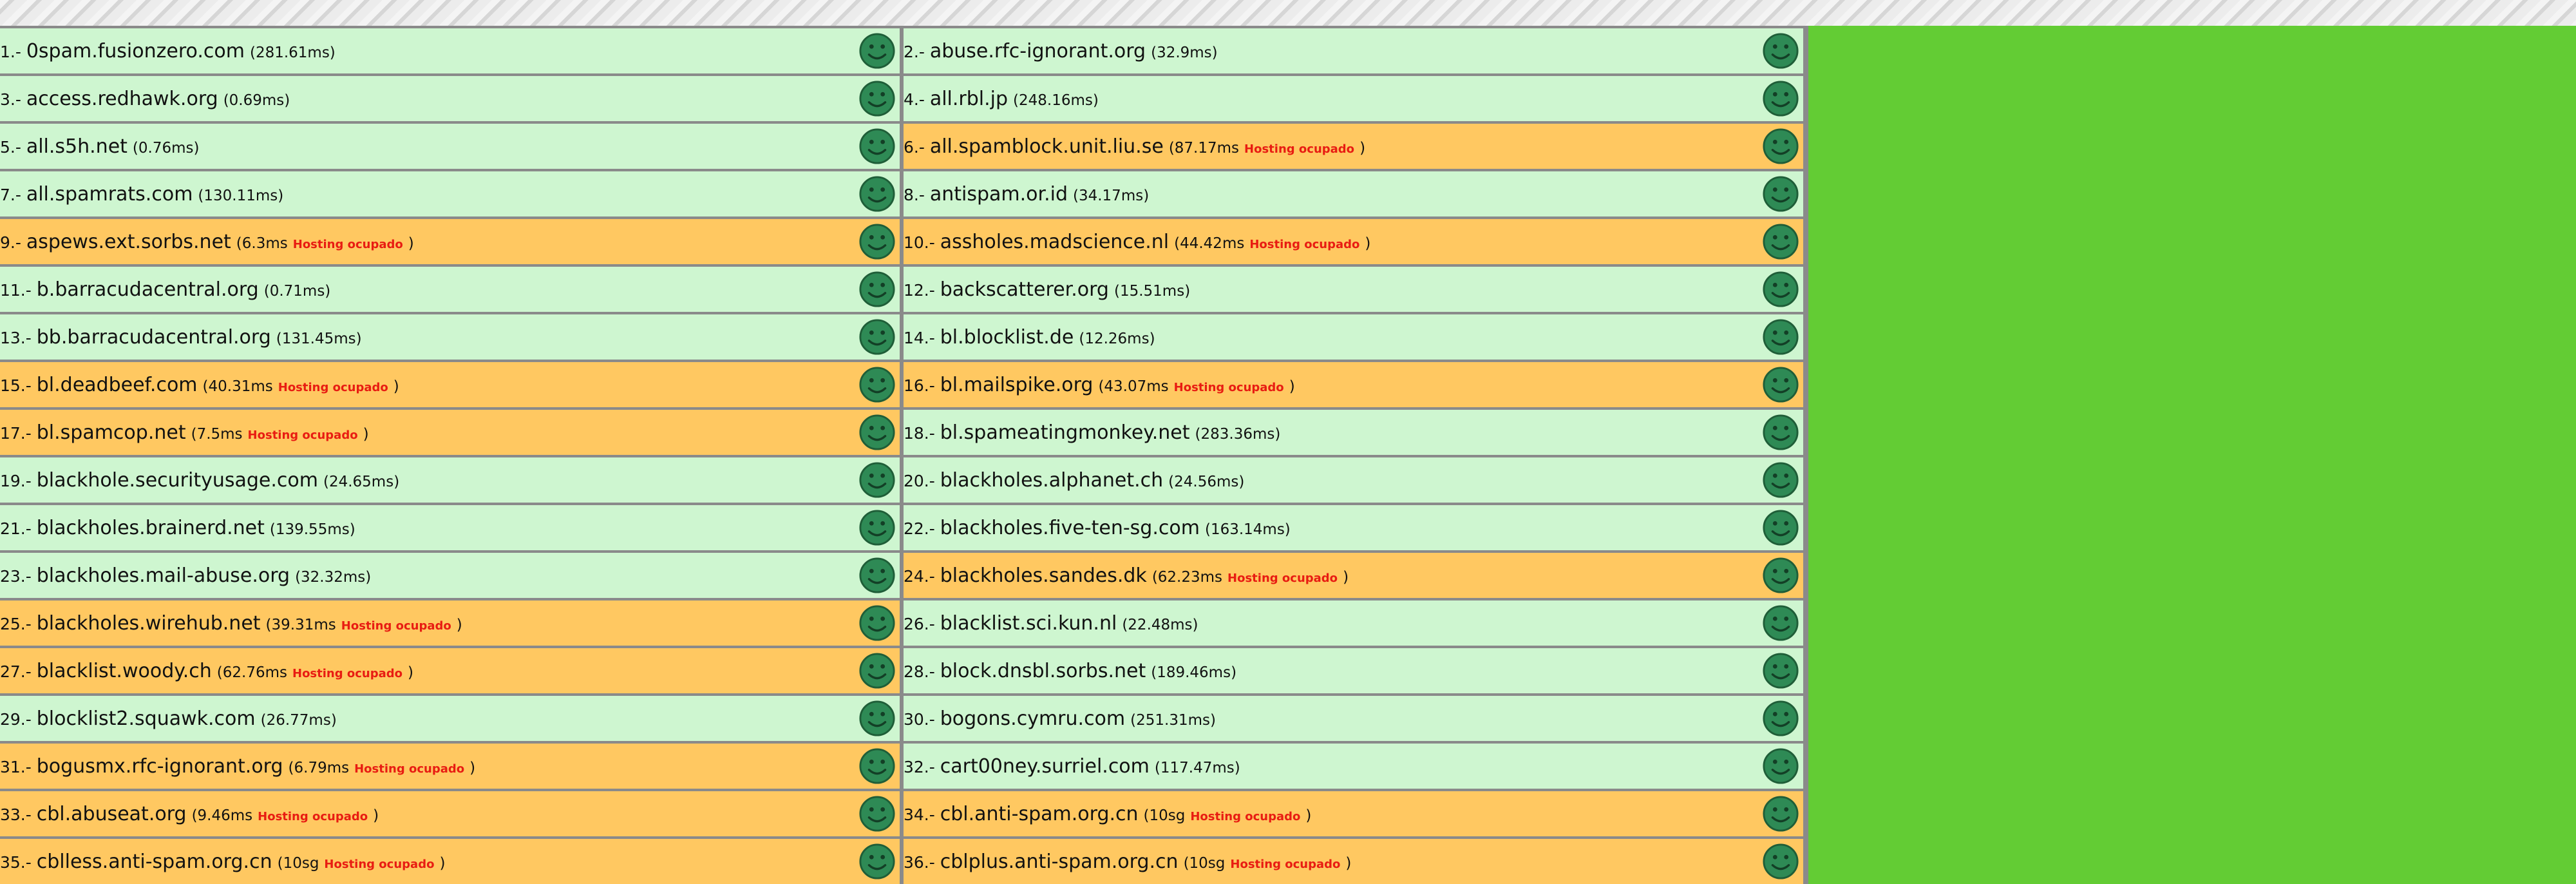  I want to click on result-index: 11.-, so click(18, 290).